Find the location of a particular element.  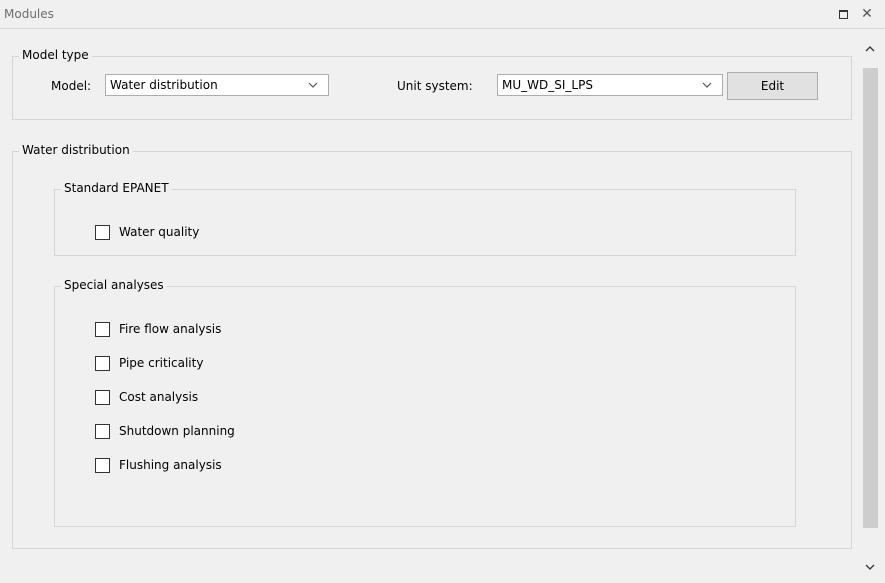

checkbox-label: Pipe criticality is located at coordinates (161, 363).